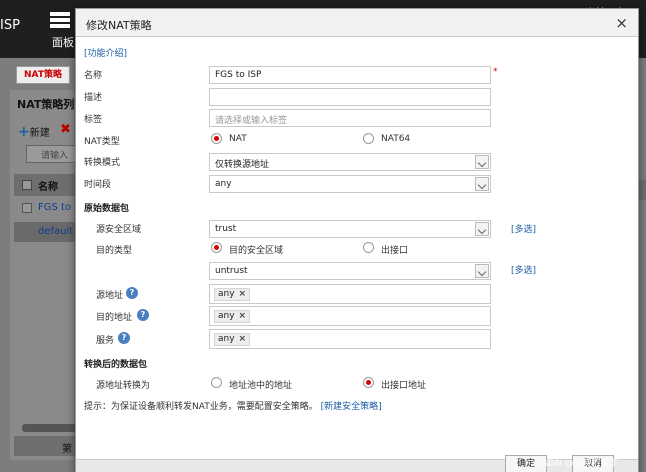  Describe the element at coordinates (93, 120) in the screenshot. I see `tag-label: 标签` at that location.